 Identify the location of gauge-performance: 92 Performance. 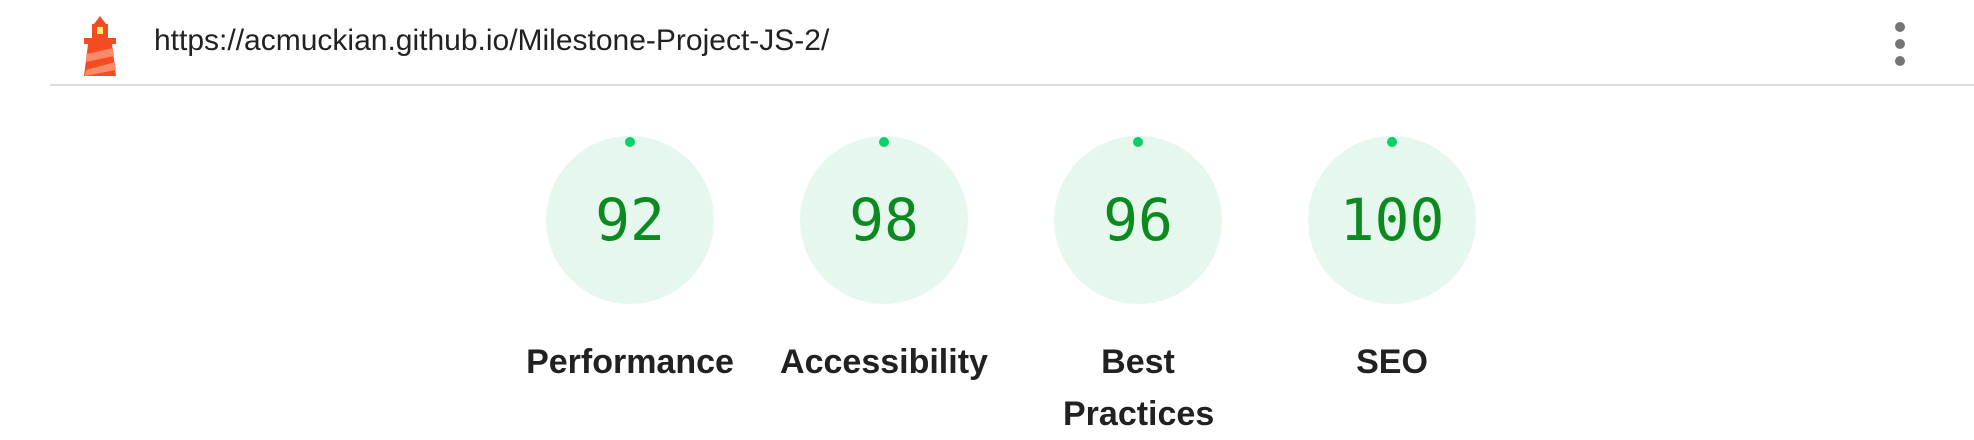
(630, 259).